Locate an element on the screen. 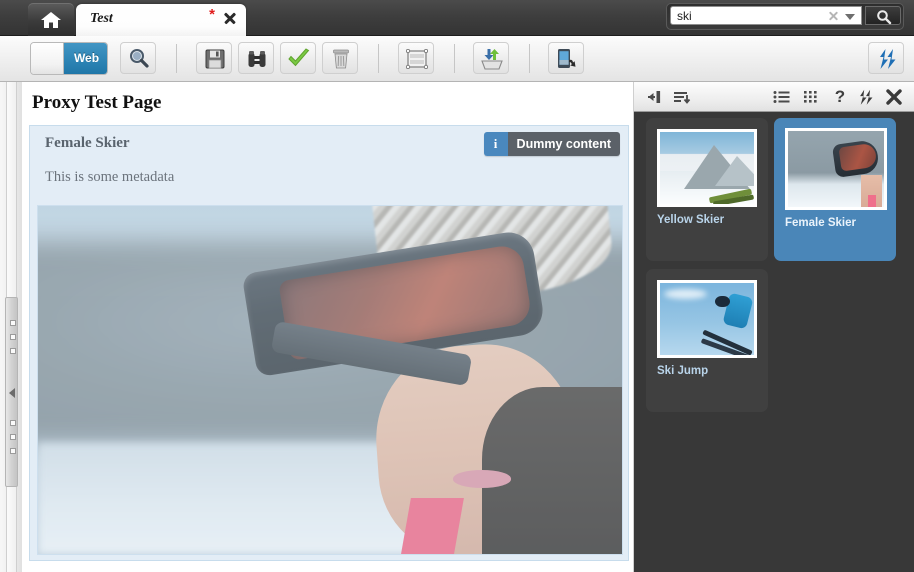 The width and height of the screenshot is (914, 572). preview-button is located at coordinates (138, 58).